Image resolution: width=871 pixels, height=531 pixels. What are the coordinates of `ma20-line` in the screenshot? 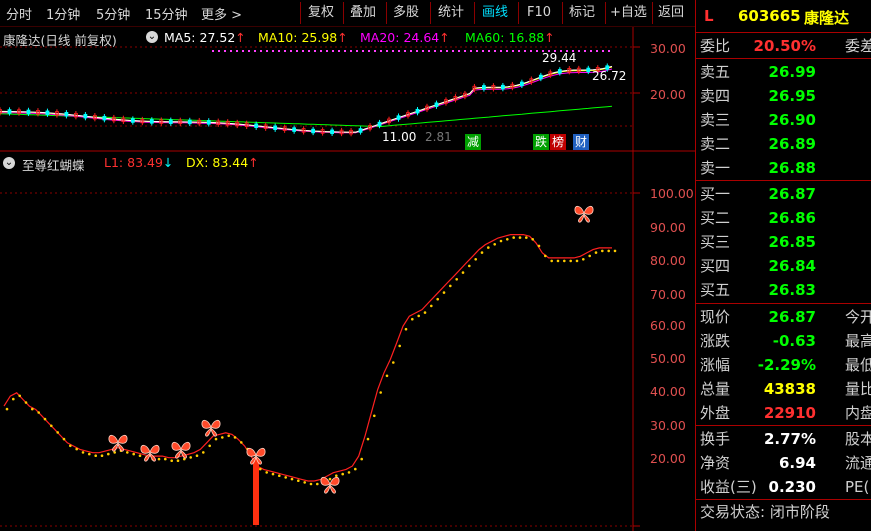 It's located at (306, 101).